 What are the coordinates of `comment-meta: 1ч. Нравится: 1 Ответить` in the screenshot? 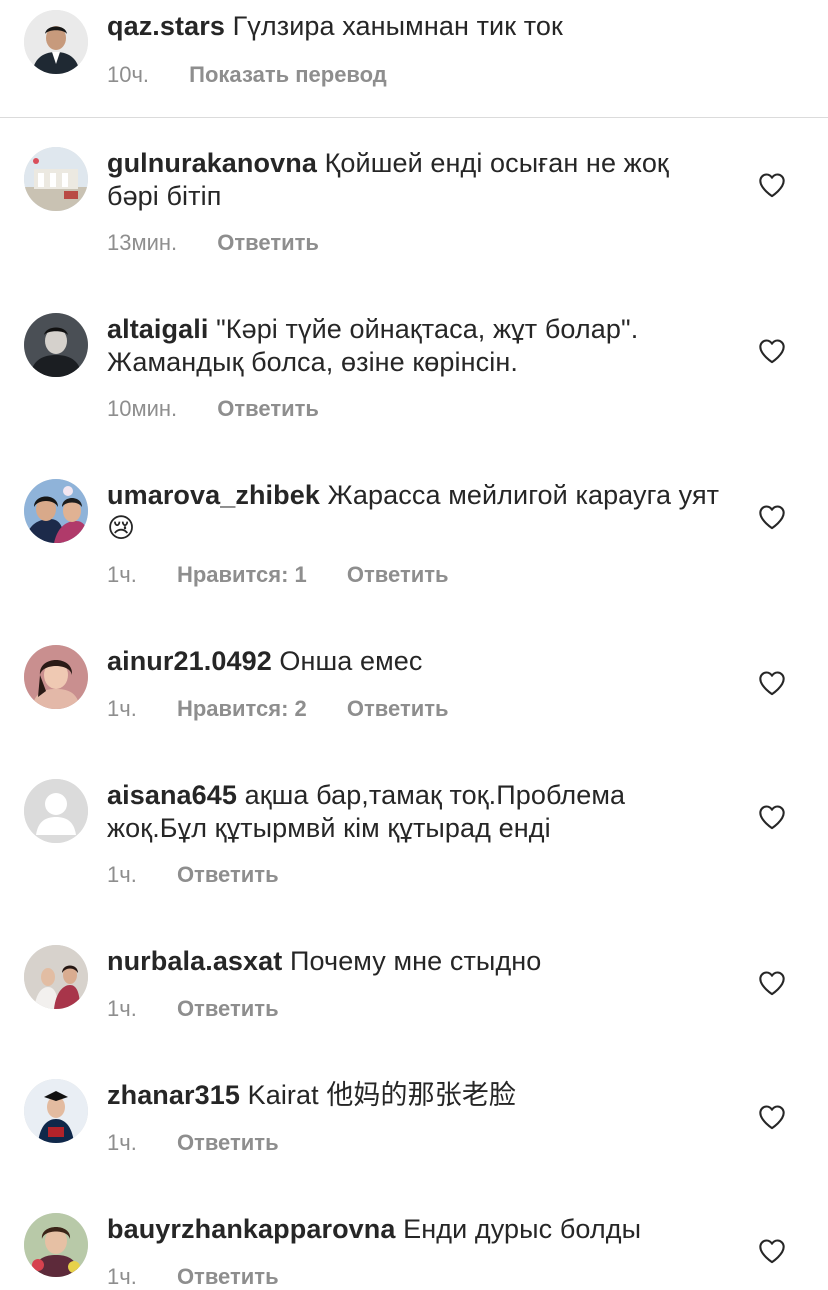 It's located at (278, 575).